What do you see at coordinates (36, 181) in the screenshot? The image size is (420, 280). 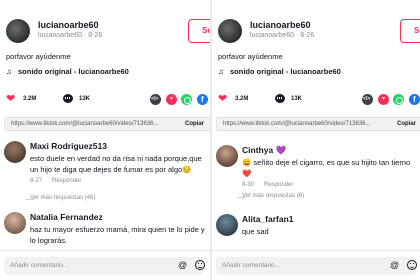 I see `comment-date: 8-27` at bounding box center [36, 181].